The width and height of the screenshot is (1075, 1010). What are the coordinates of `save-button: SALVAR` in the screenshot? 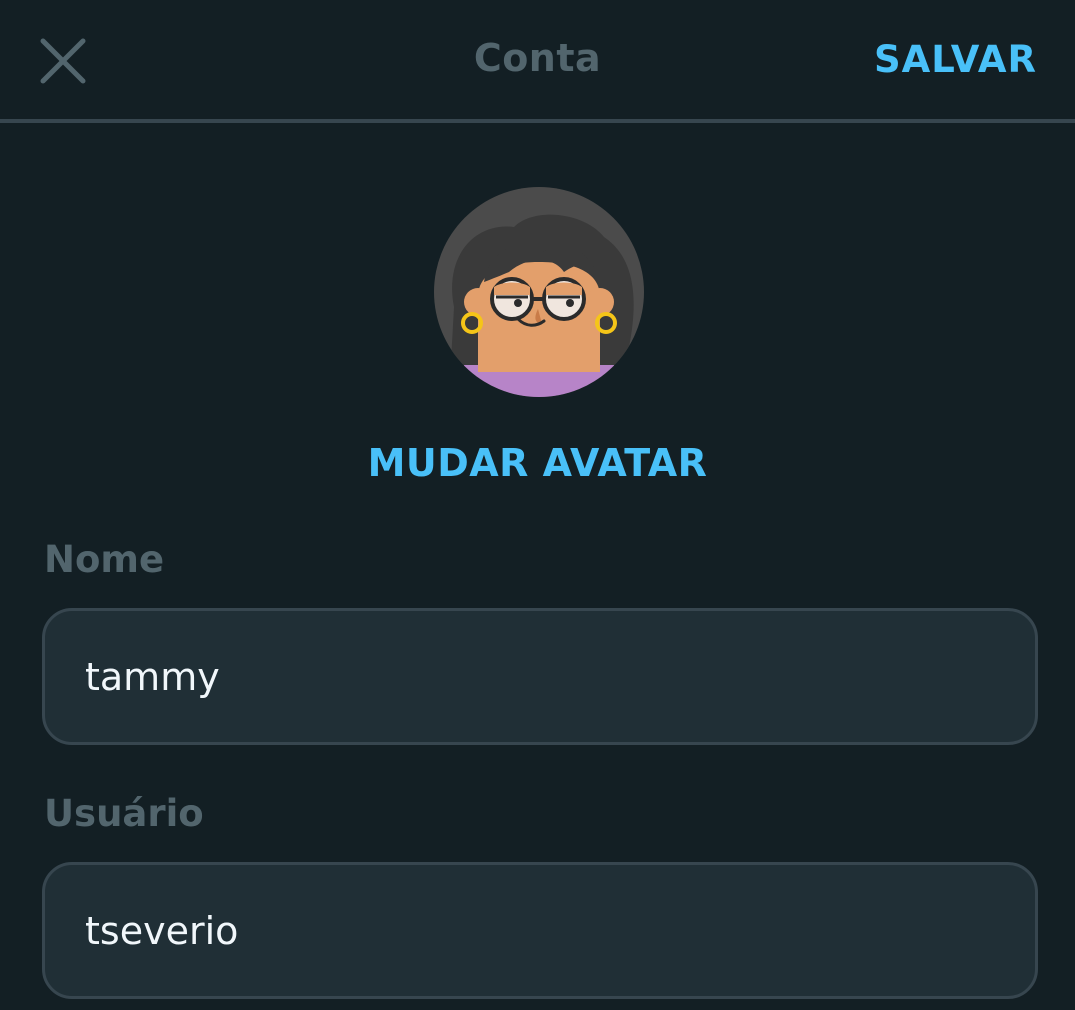 It's located at (955, 59).